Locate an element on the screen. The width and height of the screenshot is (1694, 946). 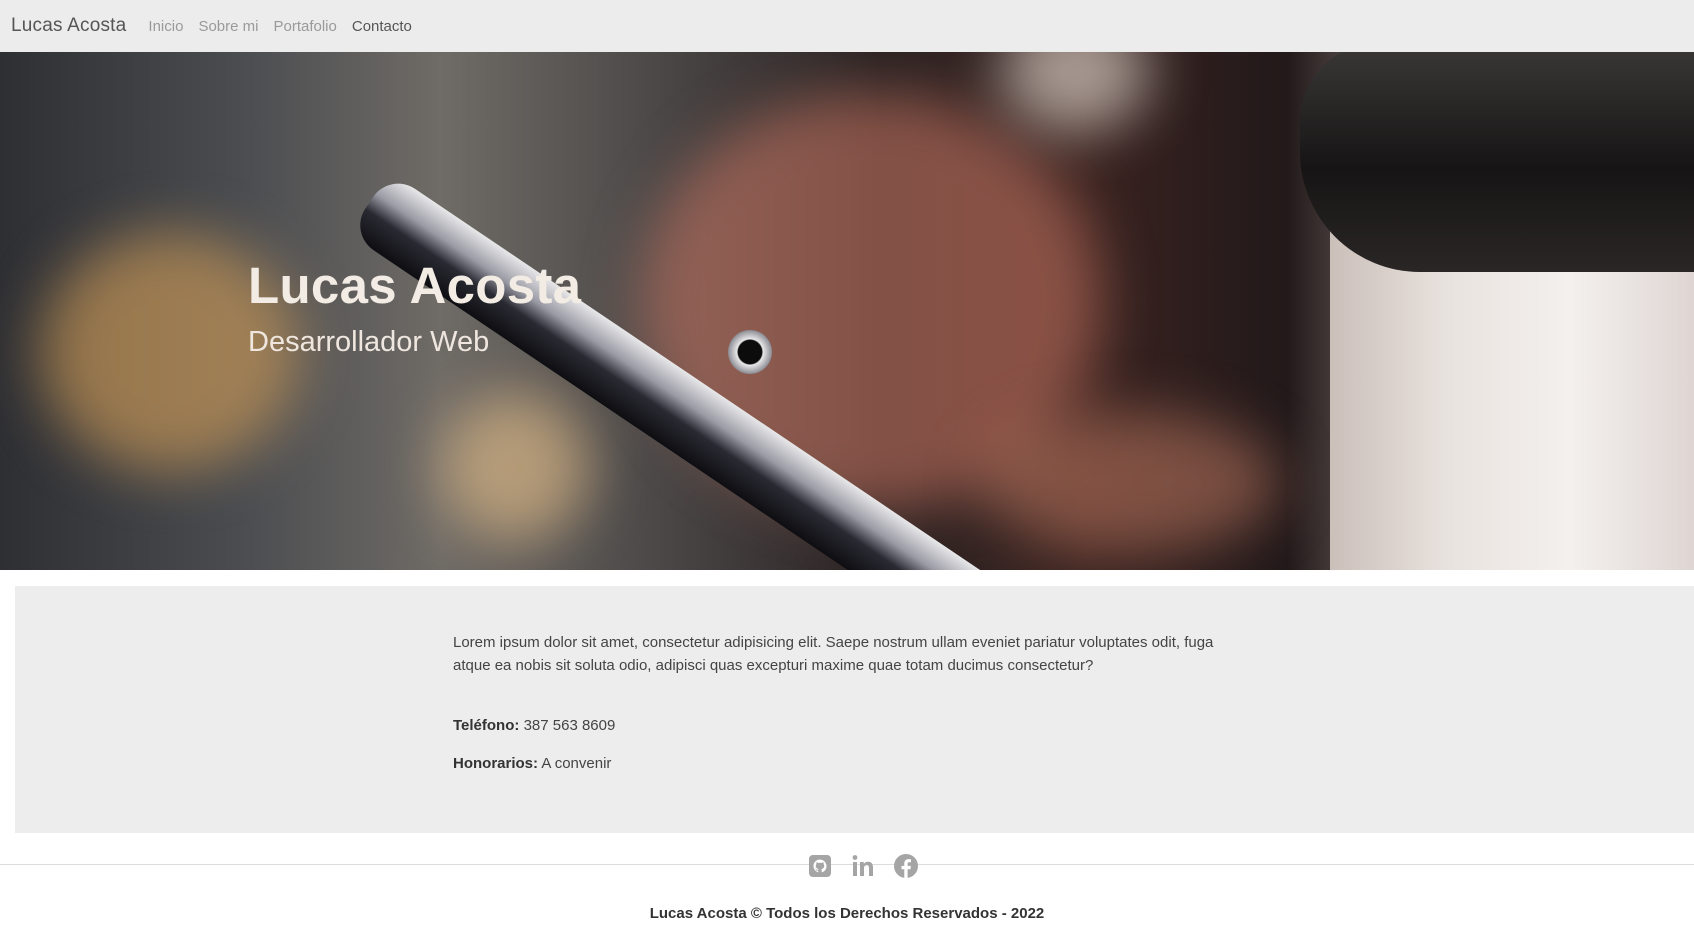
phone-line: Teléfono: 387 563 8609 is located at coordinates (853, 725).